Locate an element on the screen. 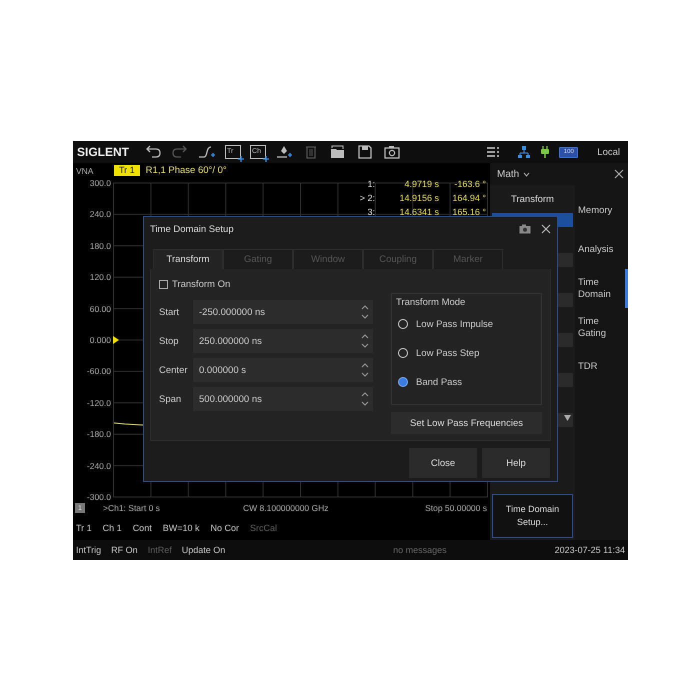 Image resolution: width=700 pixels, height=700 pixels. axis-label: 60.00 is located at coordinates (100, 309).